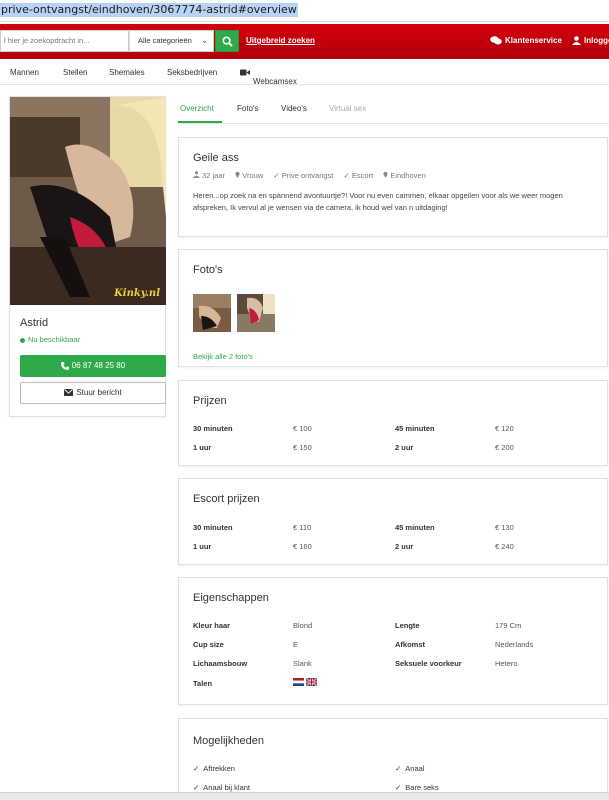 This screenshot has height=800, width=609. I want to click on meta-gender-text: Vrouw, so click(253, 175).